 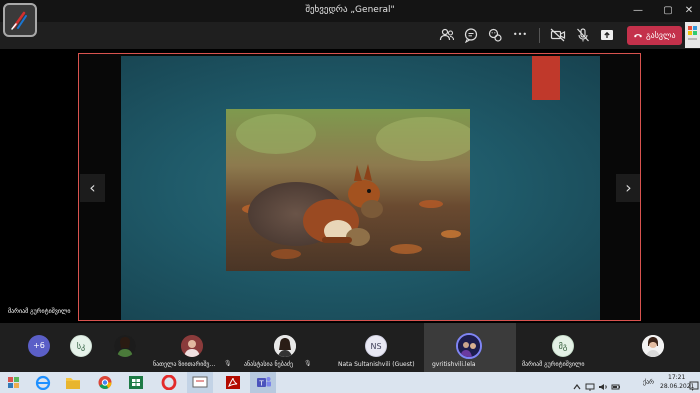 I want to click on more-options-icon: •••, so click(x=520, y=35).